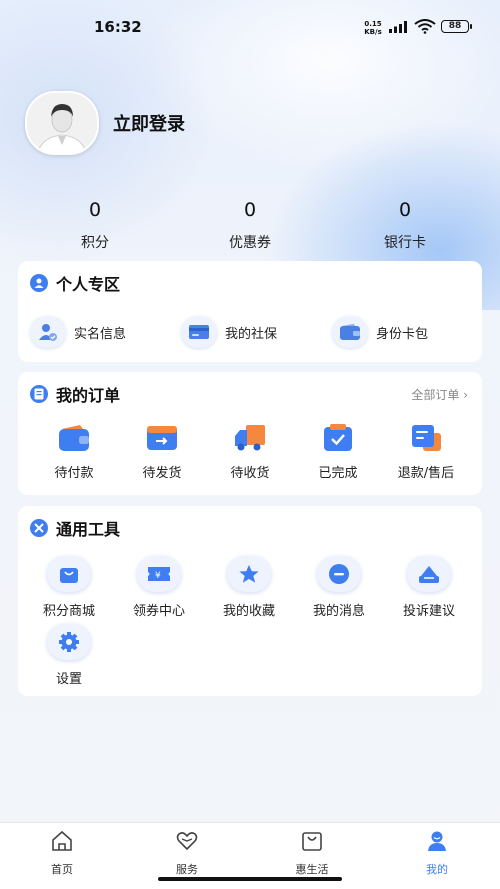  Describe the element at coordinates (100, 334) in the screenshot. I see `pill-label: 实名信息` at that location.